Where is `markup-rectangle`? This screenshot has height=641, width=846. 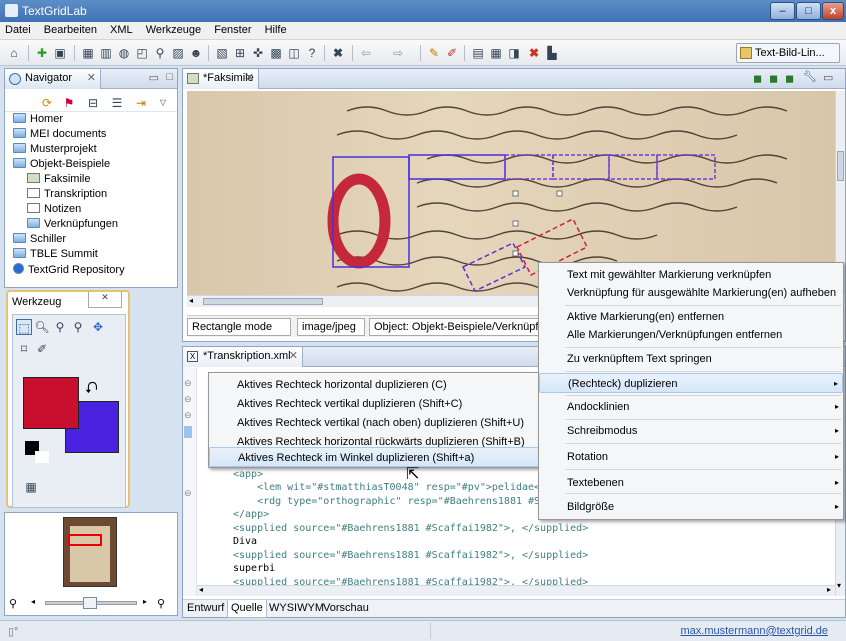
markup-rectangle is located at coordinates (581, 167).